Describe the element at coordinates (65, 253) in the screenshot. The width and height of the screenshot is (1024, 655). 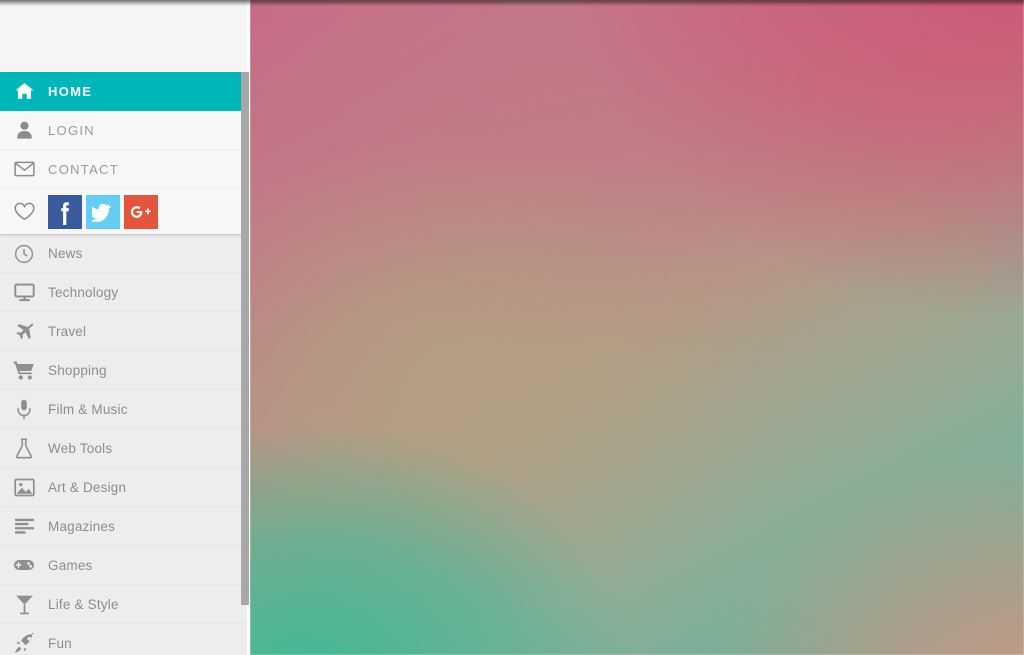
I see `sidebar-item-label: News` at that location.